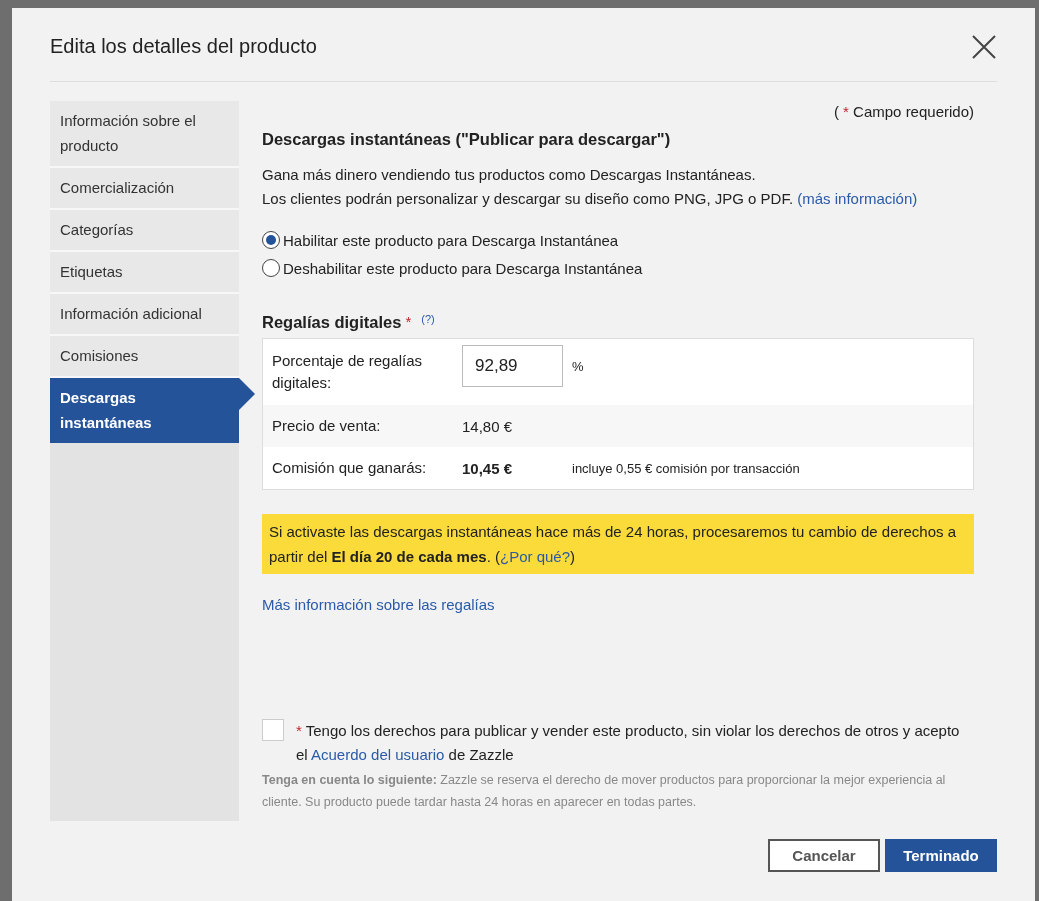 Image resolution: width=1039 pixels, height=901 pixels. What do you see at coordinates (857, 198) in the screenshot?
I see `more-info-link: (más información)` at bounding box center [857, 198].